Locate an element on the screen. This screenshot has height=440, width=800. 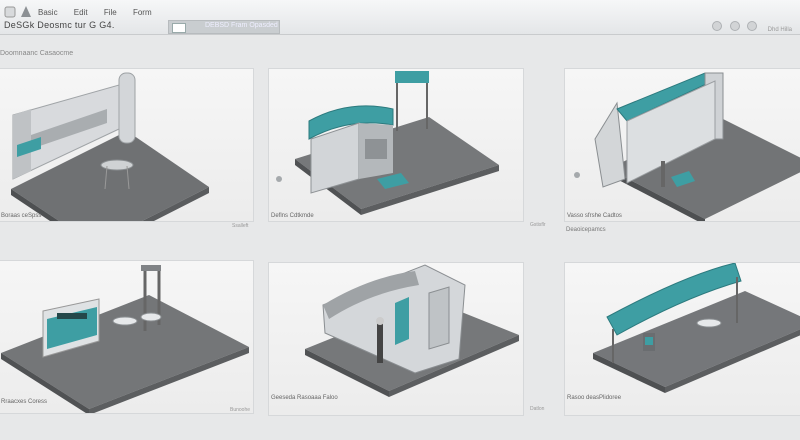
maximize-icon is located at coordinates (734, 26).